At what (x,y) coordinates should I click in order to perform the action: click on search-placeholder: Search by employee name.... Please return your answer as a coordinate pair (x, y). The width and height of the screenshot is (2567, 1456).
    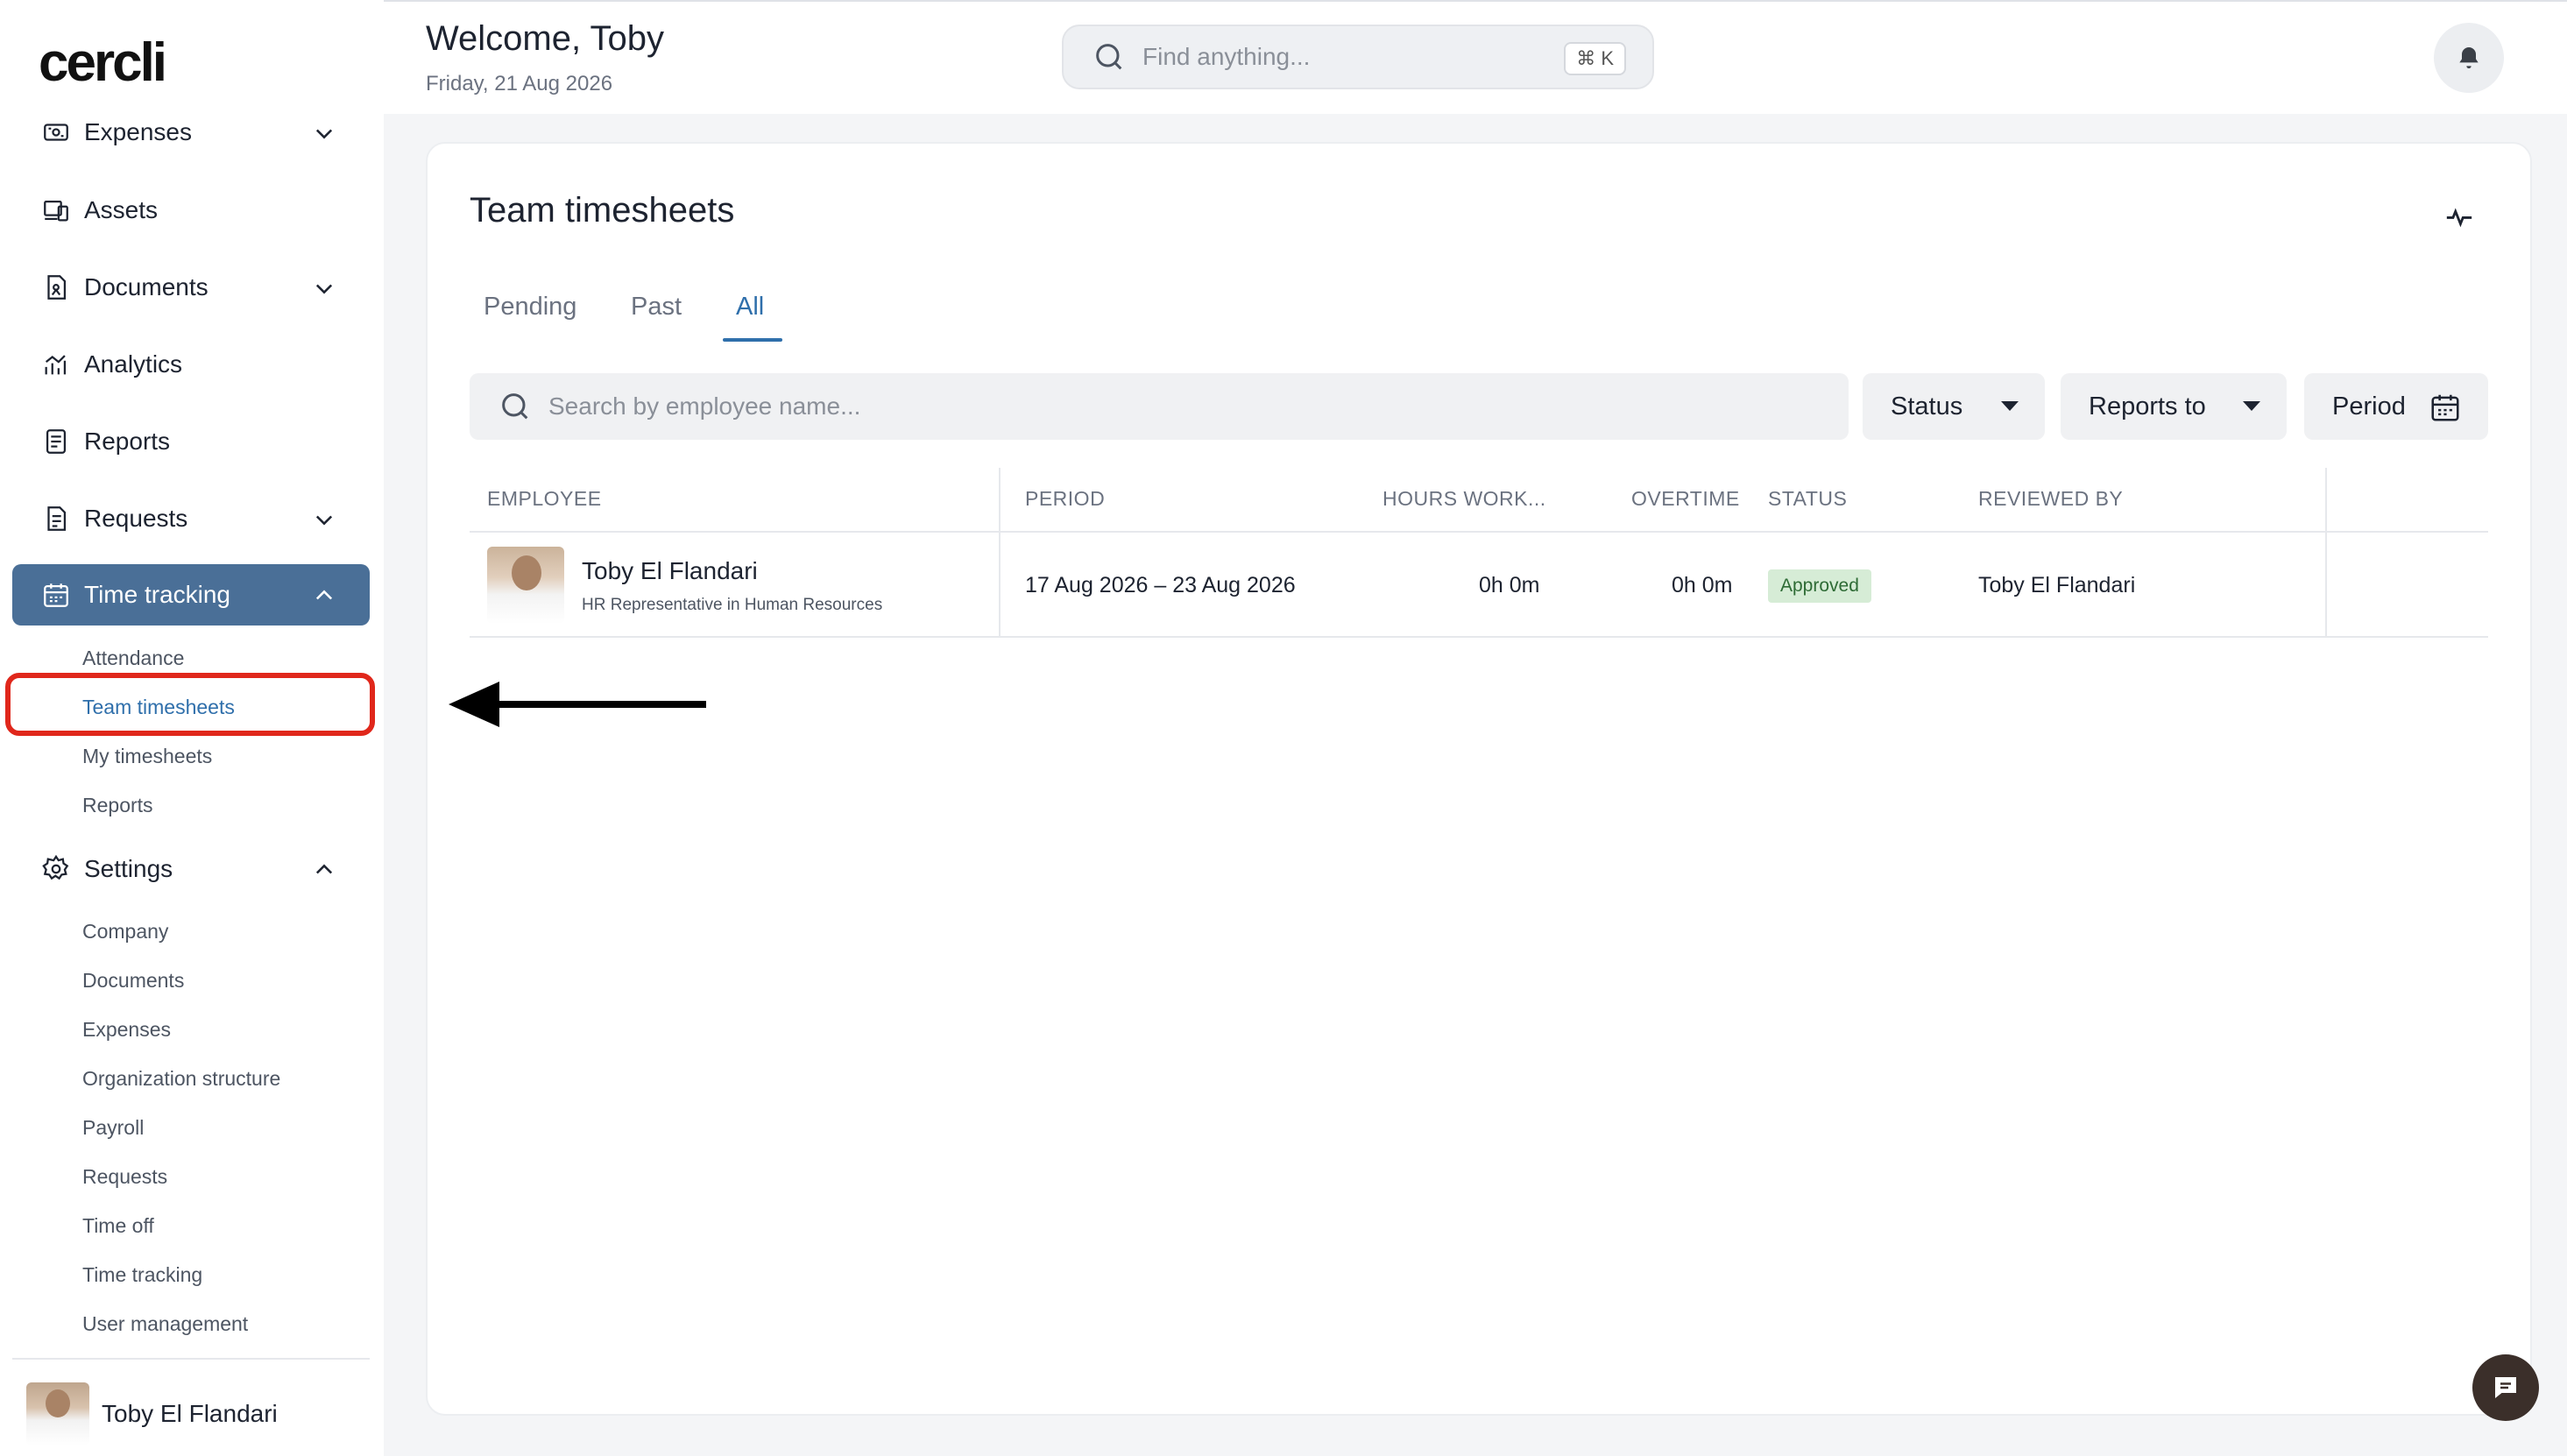
    Looking at the image, I should click on (705, 406).